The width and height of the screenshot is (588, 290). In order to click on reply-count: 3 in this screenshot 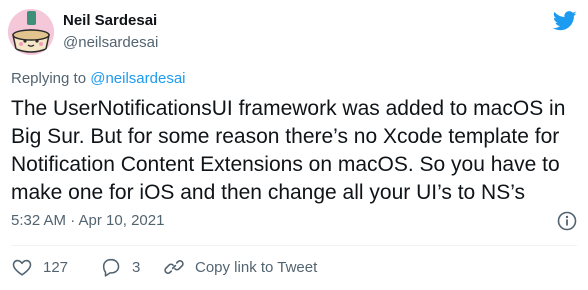, I will do `click(136, 267)`.